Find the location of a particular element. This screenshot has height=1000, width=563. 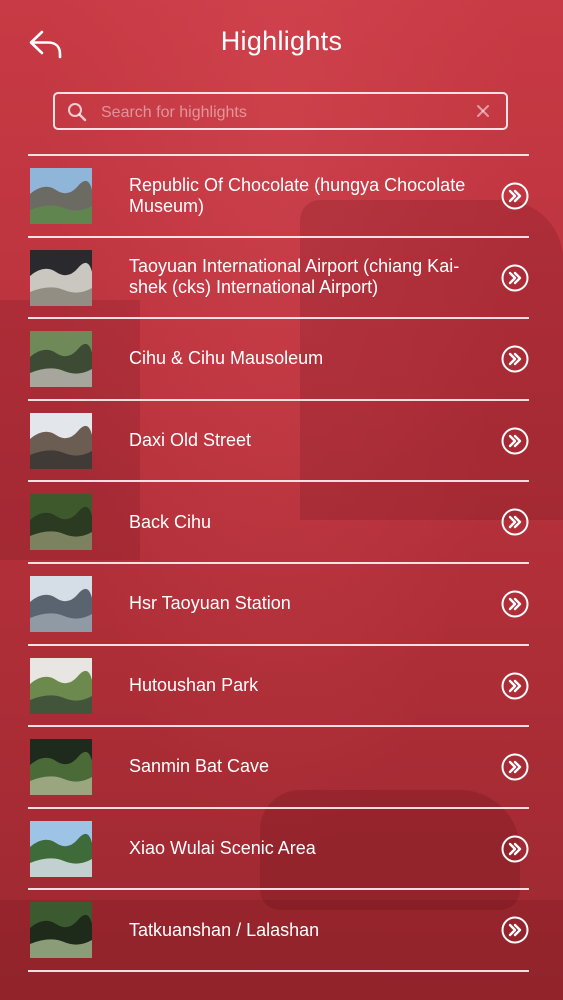

list-item: Hsr Taoyuan Station is located at coordinates (278, 604).